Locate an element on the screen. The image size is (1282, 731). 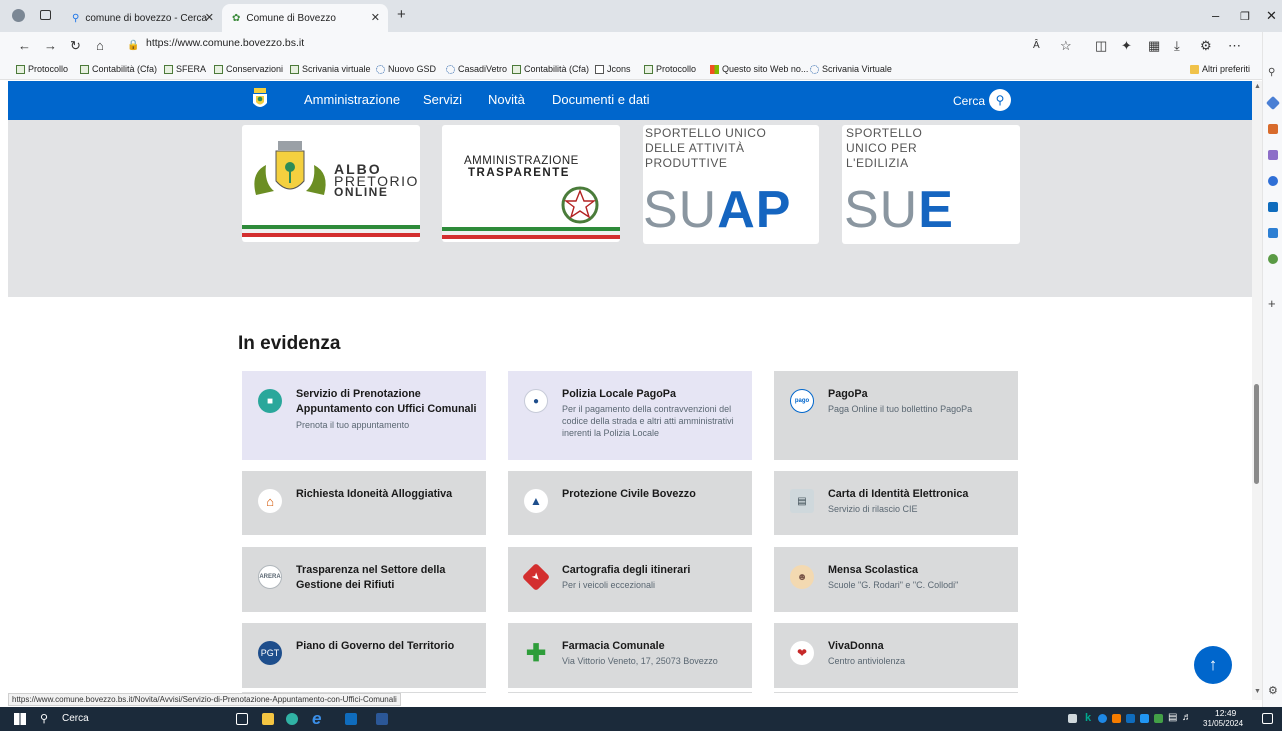
internet-explorer-icon: e is located at coordinates (316, 719).